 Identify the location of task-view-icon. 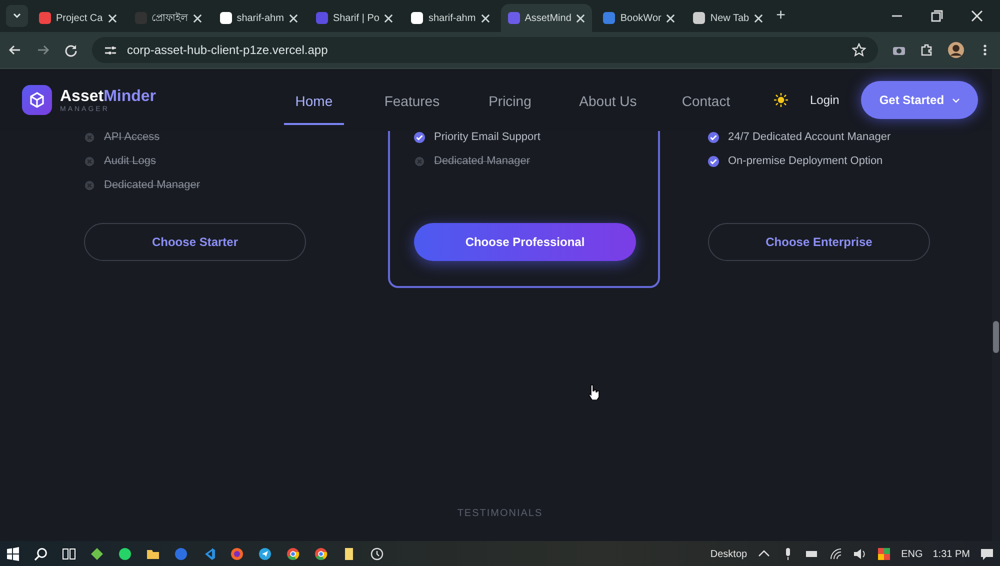
(69, 554).